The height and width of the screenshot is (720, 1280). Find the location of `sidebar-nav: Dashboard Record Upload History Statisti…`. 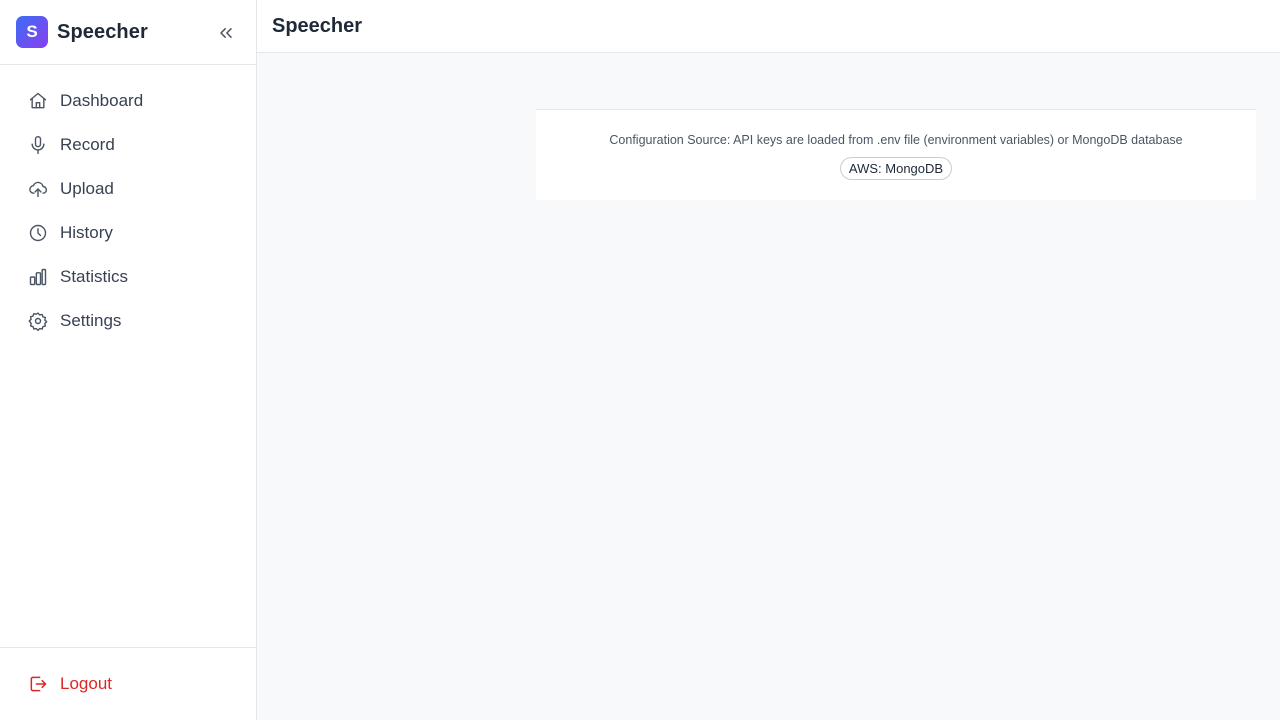

sidebar-nav: Dashboard Record Upload History Statisti… is located at coordinates (128, 204).